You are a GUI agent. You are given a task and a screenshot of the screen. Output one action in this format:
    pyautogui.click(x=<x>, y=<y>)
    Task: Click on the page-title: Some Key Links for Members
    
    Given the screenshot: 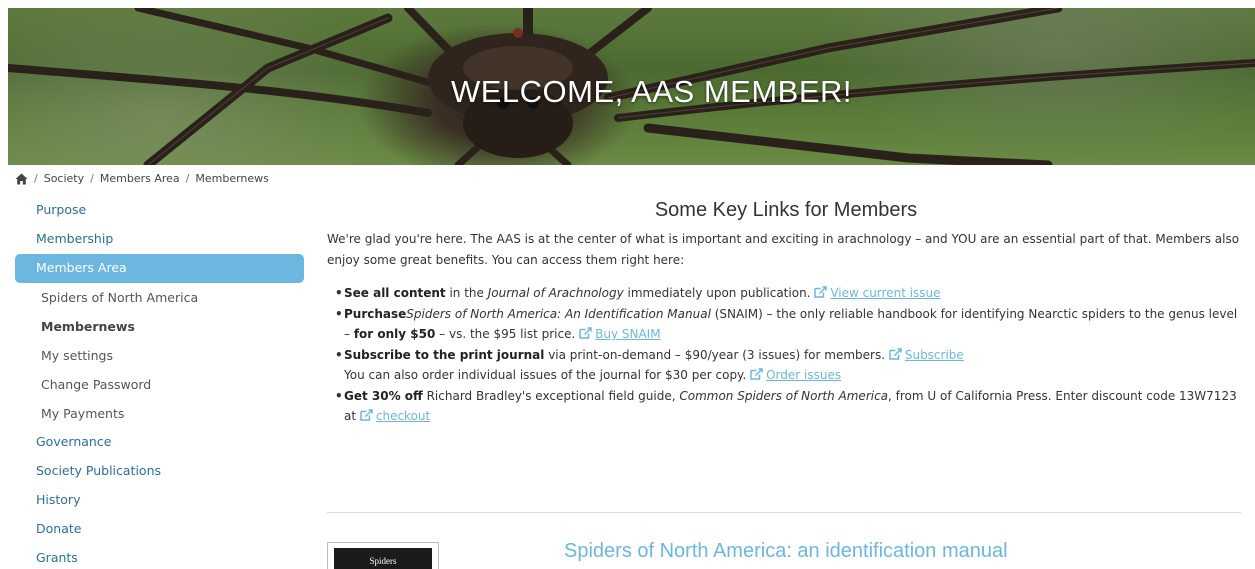 What is the action you would take?
    pyautogui.click(x=786, y=210)
    